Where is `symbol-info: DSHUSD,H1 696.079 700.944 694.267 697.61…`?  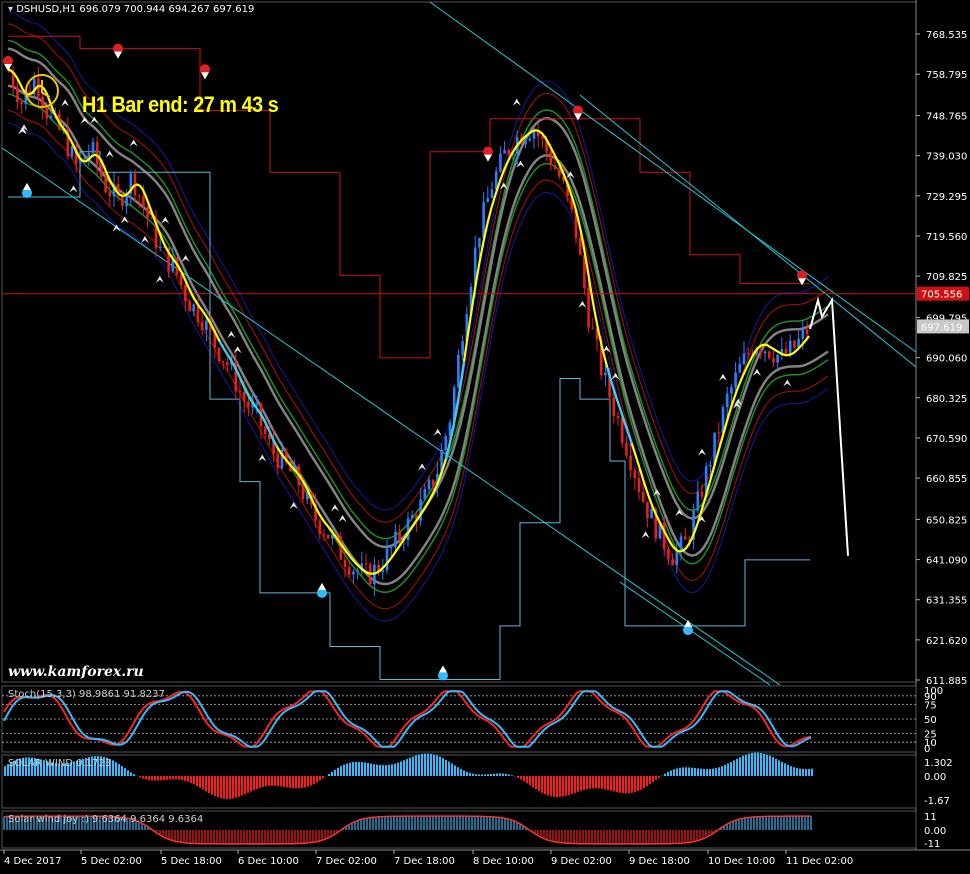 symbol-info: DSHUSD,H1 696.079 700.944 694.267 697.61… is located at coordinates (135, 9).